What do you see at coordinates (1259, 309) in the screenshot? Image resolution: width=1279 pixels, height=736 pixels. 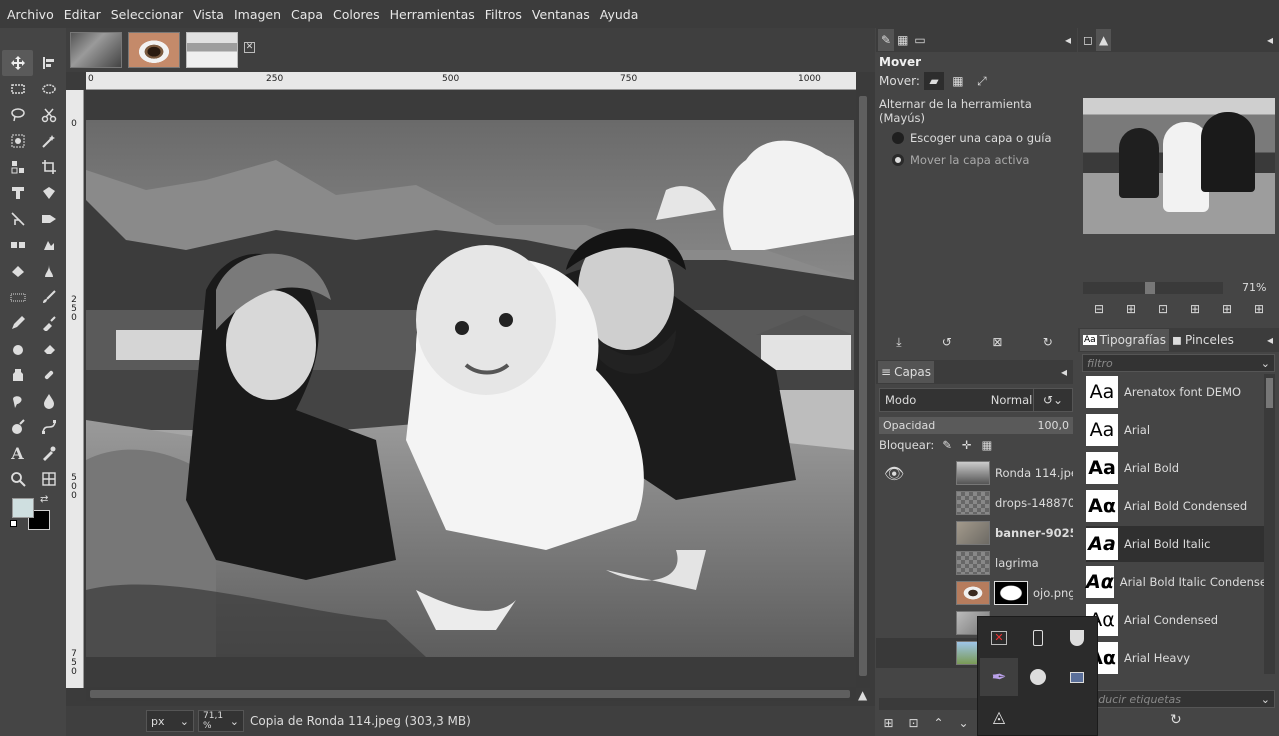 I see `shrink-wrap-icon: ⊞` at bounding box center [1259, 309].